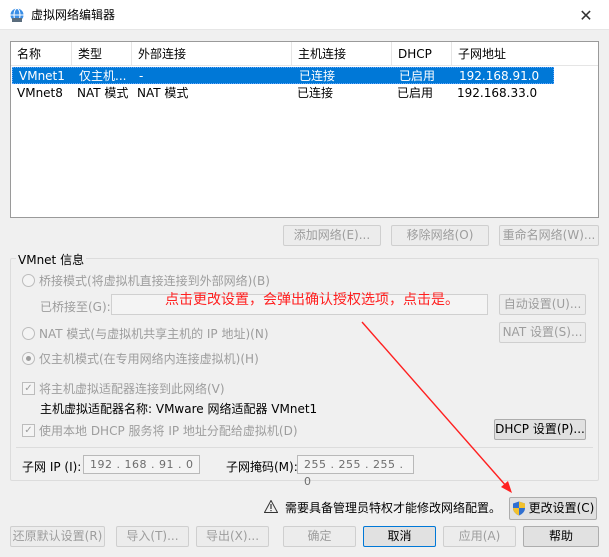 The width and height of the screenshot is (609, 557). Describe the element at coordinates (262, 467) in the screenshot. I see `subnet-mask-label: 子网掩码(M):` at that location.